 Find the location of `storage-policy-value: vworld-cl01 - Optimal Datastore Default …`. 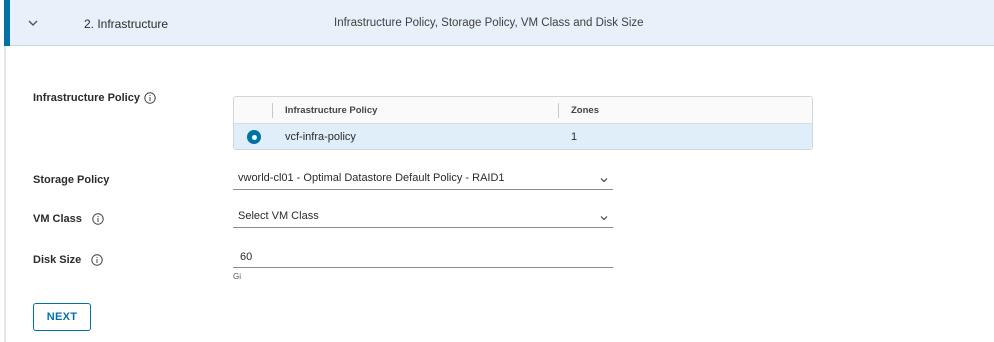

storage-policy-value: vworld-cl01 - Optimal Datastore Default … is located at coordinates (371, 178).